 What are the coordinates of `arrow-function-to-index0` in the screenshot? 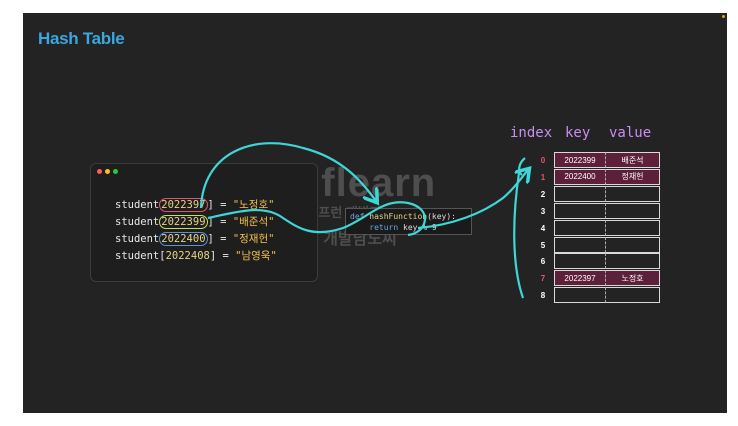 It's located at (472, 200).